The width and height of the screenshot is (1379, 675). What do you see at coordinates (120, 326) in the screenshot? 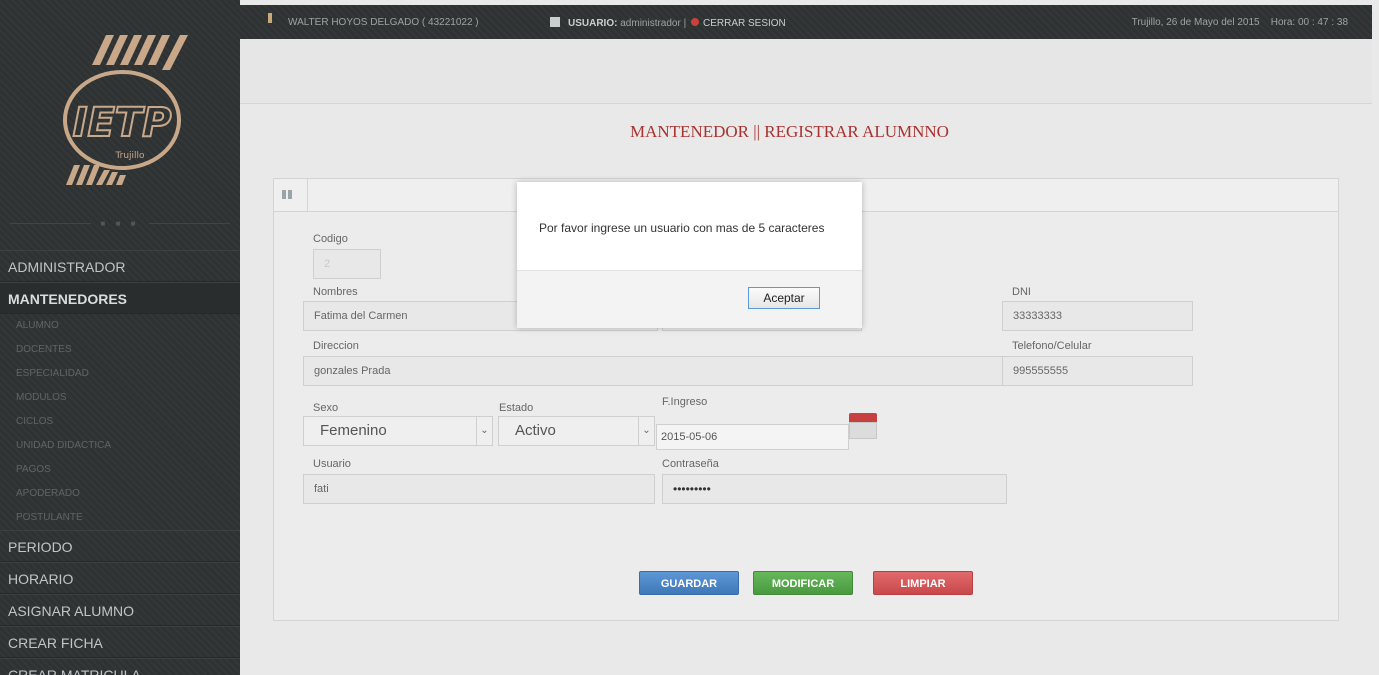
I see `submenu-item-alumno: ALUMNO` at bounding box center [120, 326].